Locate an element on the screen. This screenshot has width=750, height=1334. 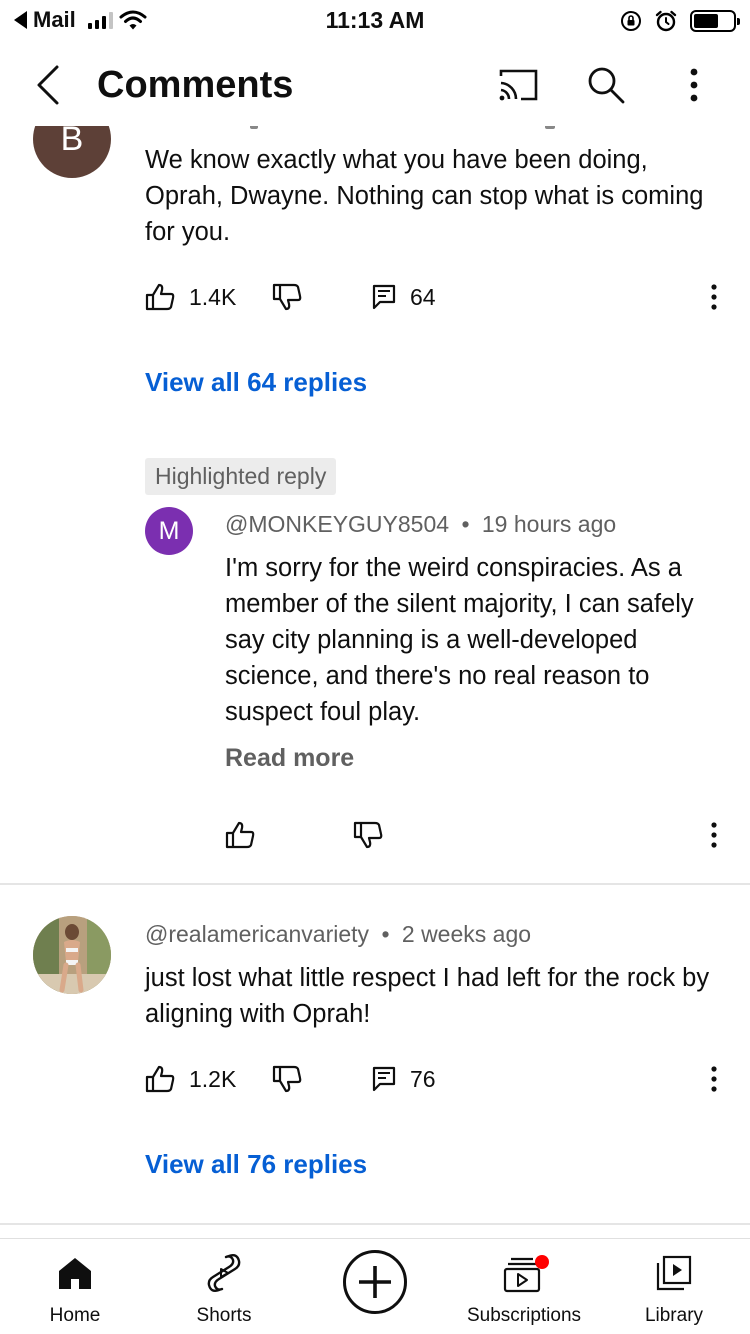
orientation-lock-icon is located at coordinates (631, 21).